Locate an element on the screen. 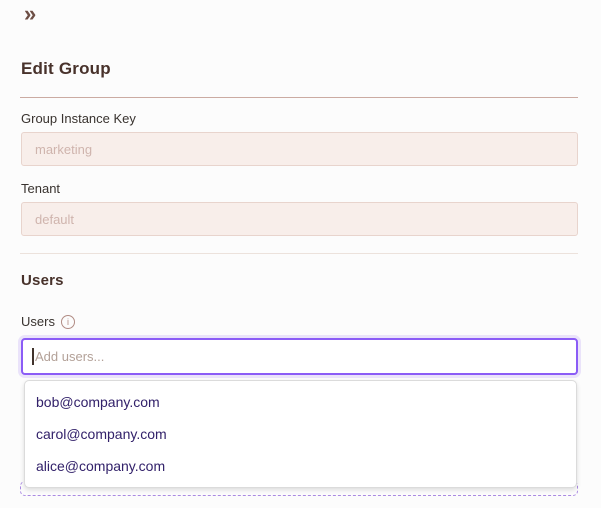  dropdown-option: bob@company.com is located at coordinates (300, 402).